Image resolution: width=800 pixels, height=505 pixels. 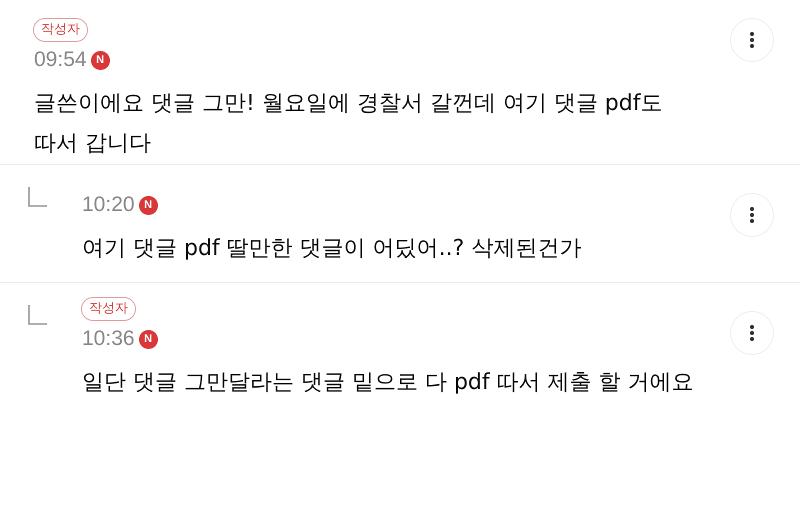 What do you see at coordinates (108, 339) in the screenshot?
I see `comment-time: 10:36` at bounding box center [108, 339].